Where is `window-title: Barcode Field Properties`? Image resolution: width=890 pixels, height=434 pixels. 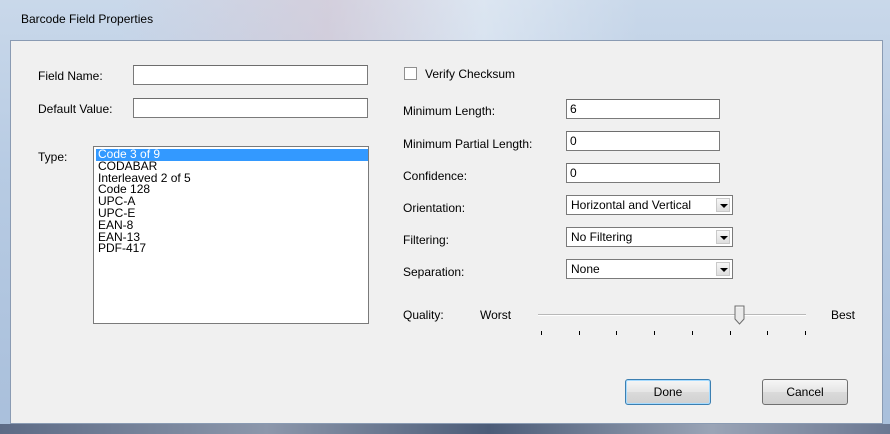 window-title: Barcode Field Properties is located at coordinates (87, 19).